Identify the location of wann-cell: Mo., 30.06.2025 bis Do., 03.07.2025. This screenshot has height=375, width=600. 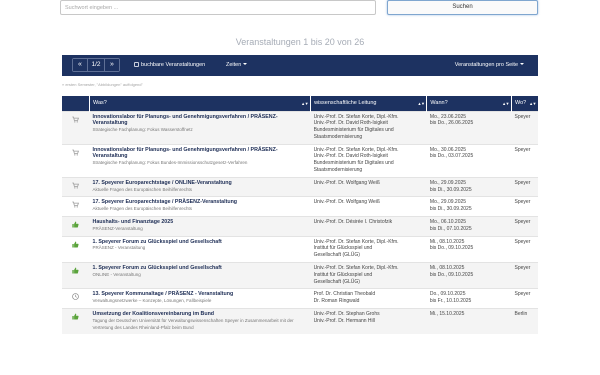
(469, 160).